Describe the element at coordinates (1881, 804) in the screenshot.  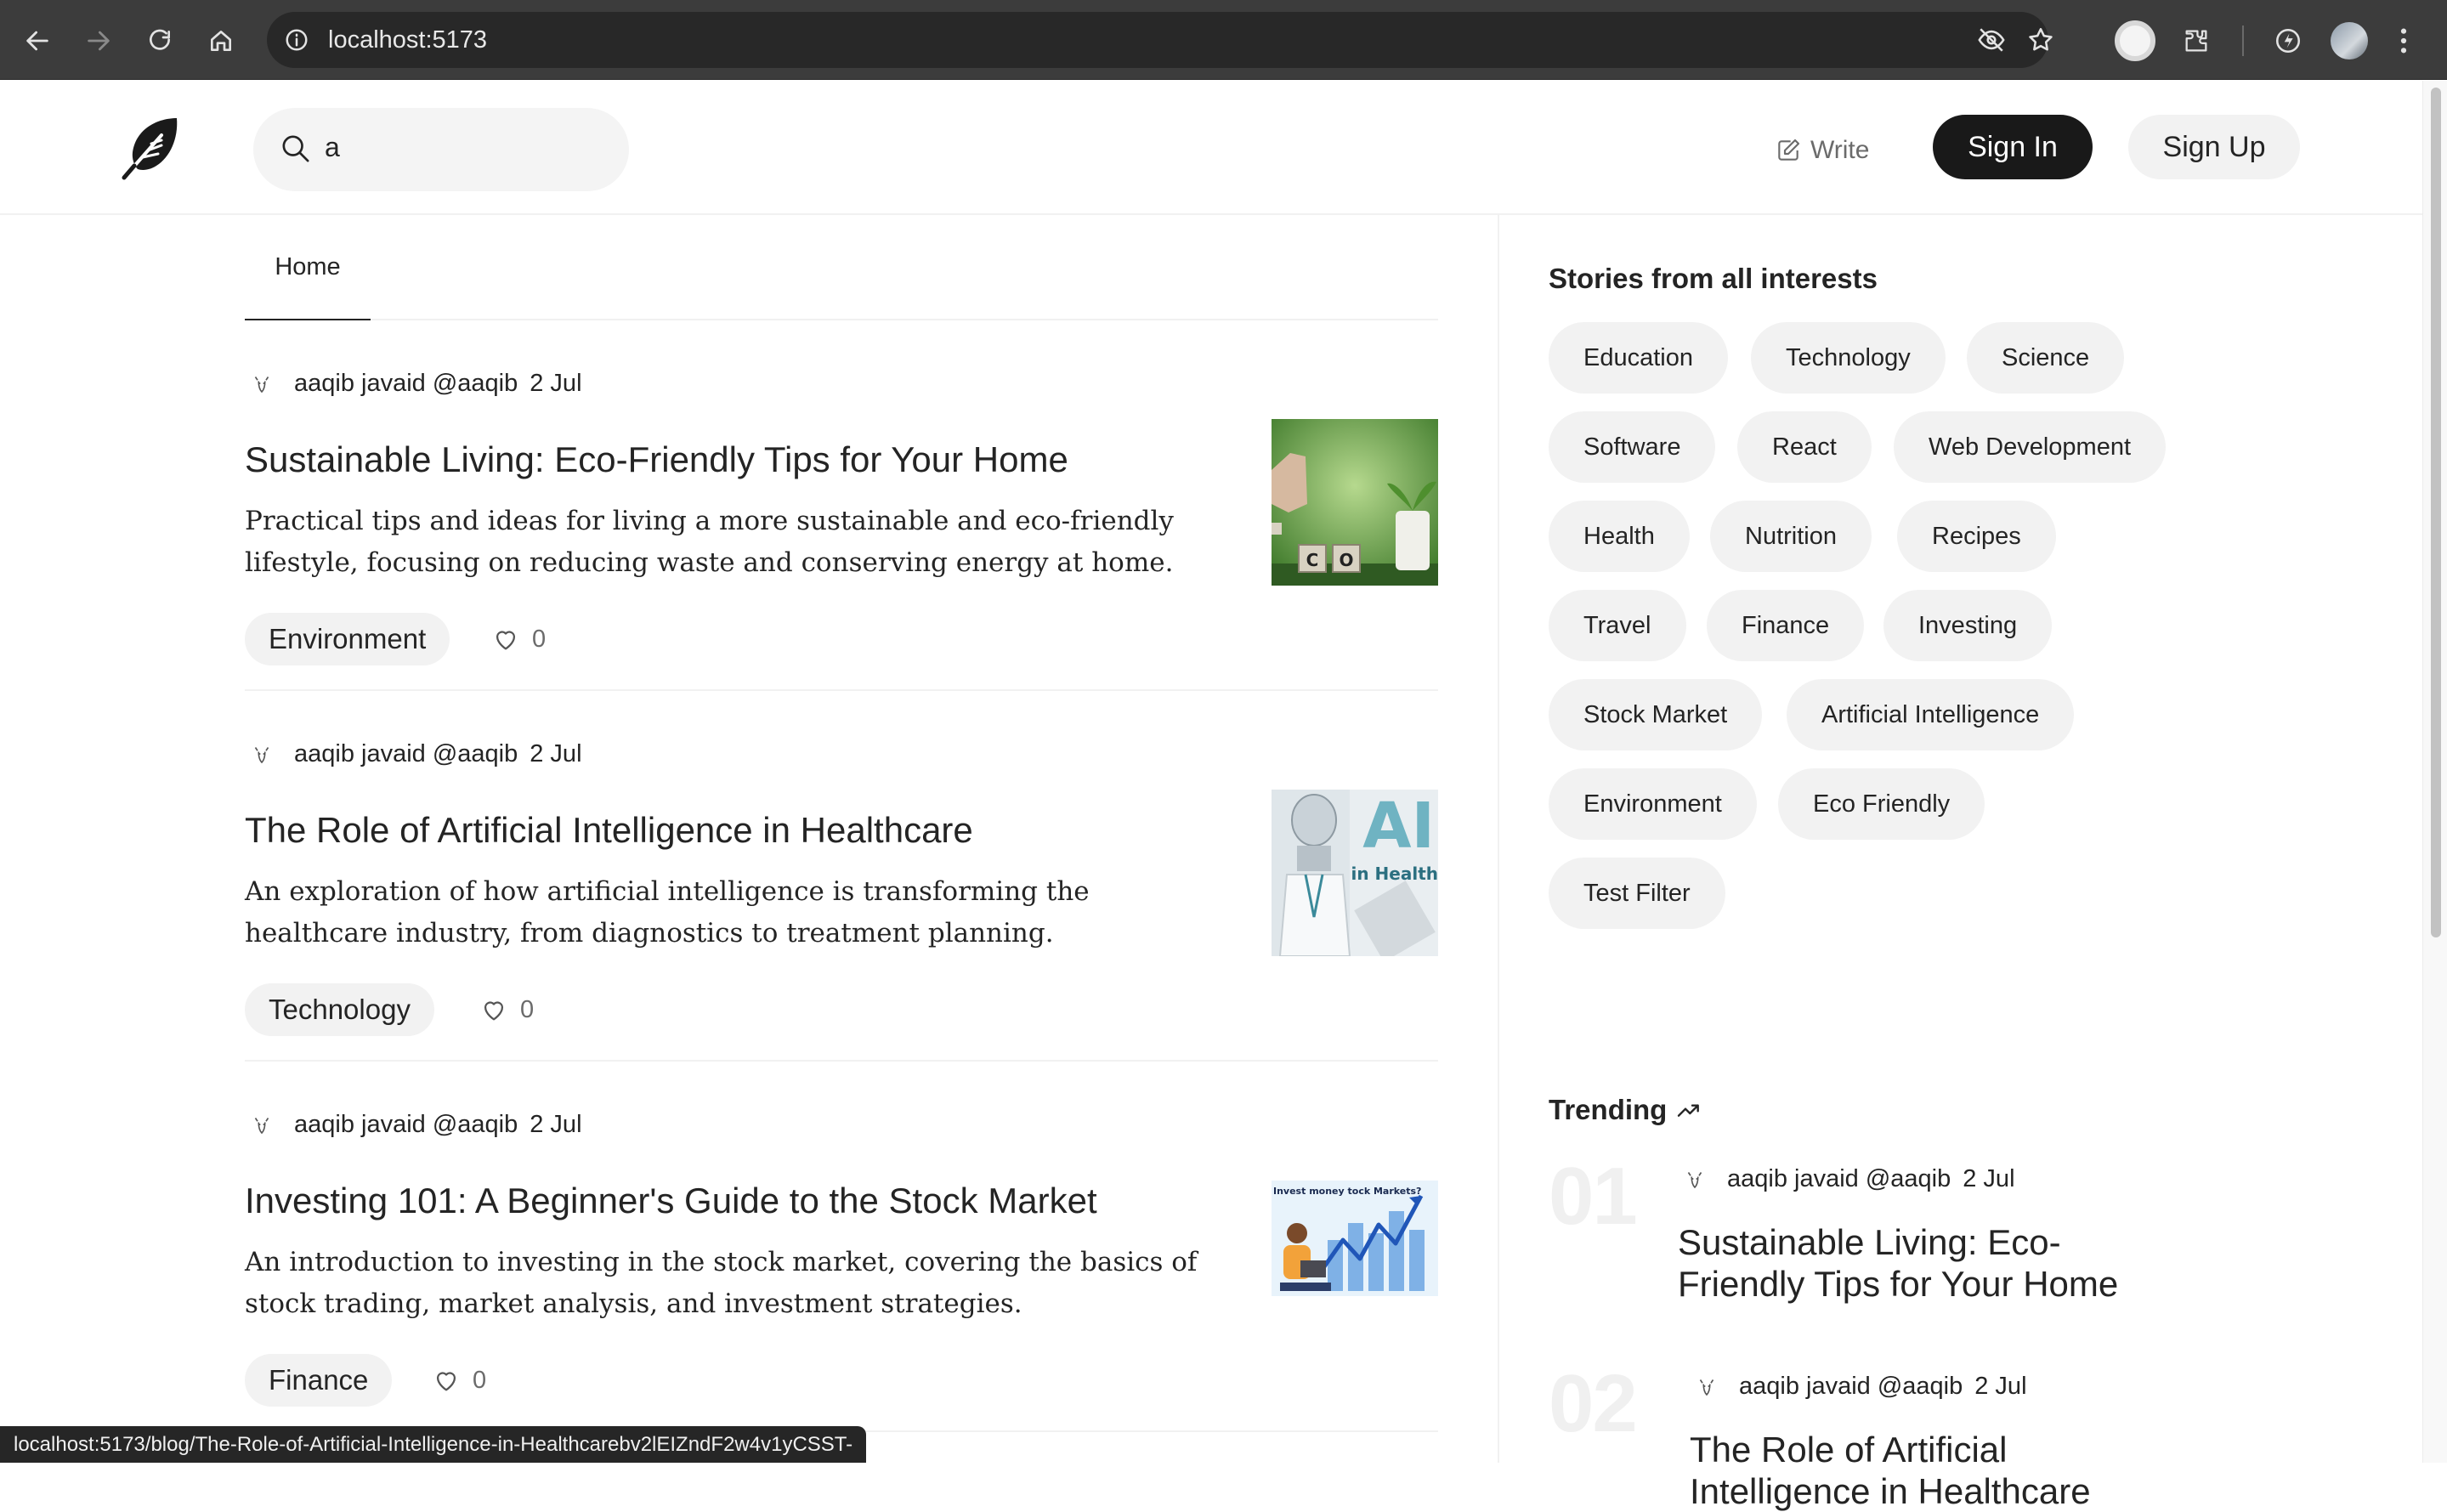
I see `chip-eco-friendly: Eco Friendly` at that location.